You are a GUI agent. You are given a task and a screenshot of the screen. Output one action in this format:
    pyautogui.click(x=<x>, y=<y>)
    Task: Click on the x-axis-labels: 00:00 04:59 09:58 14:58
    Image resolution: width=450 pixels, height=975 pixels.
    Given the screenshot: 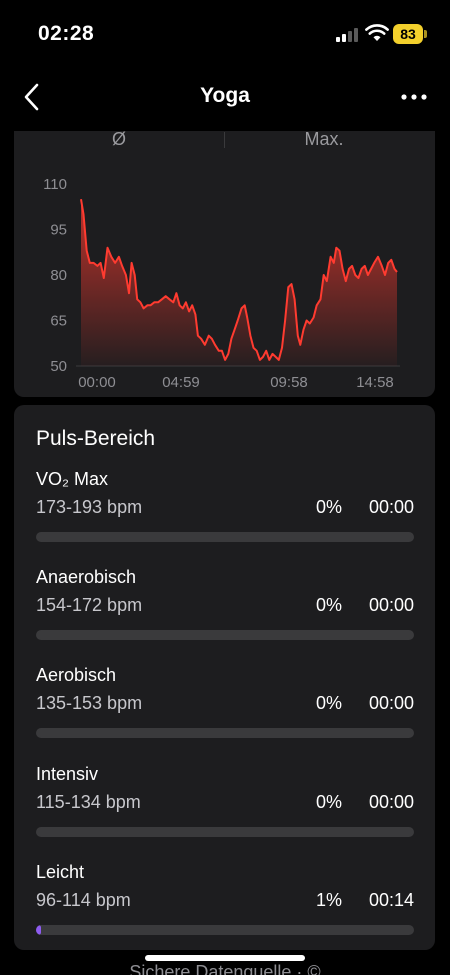 What is the action you would take?
    pyautogui.click(x=236, y=382)
    